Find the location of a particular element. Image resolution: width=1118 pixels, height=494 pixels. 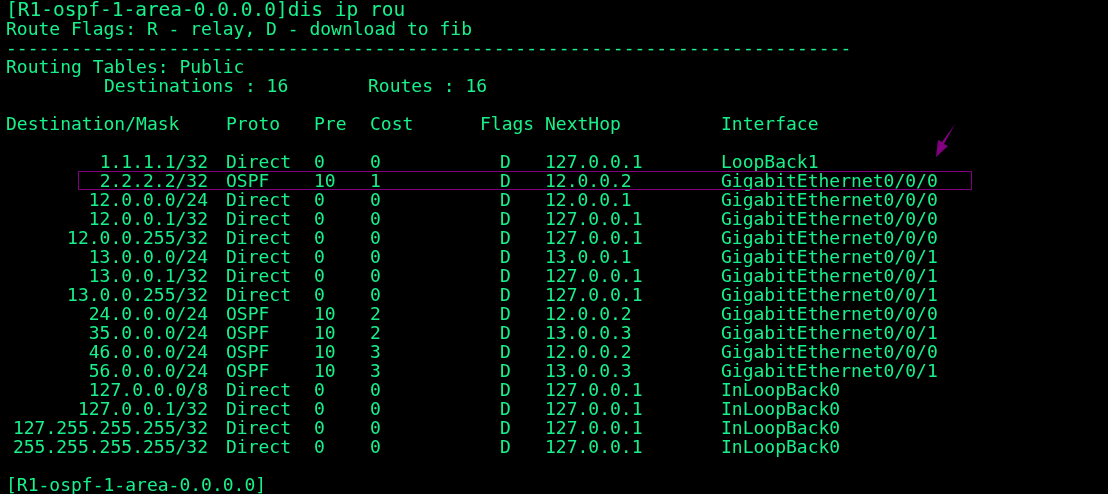

column-header: Proto is located at coordinates (254, 123).